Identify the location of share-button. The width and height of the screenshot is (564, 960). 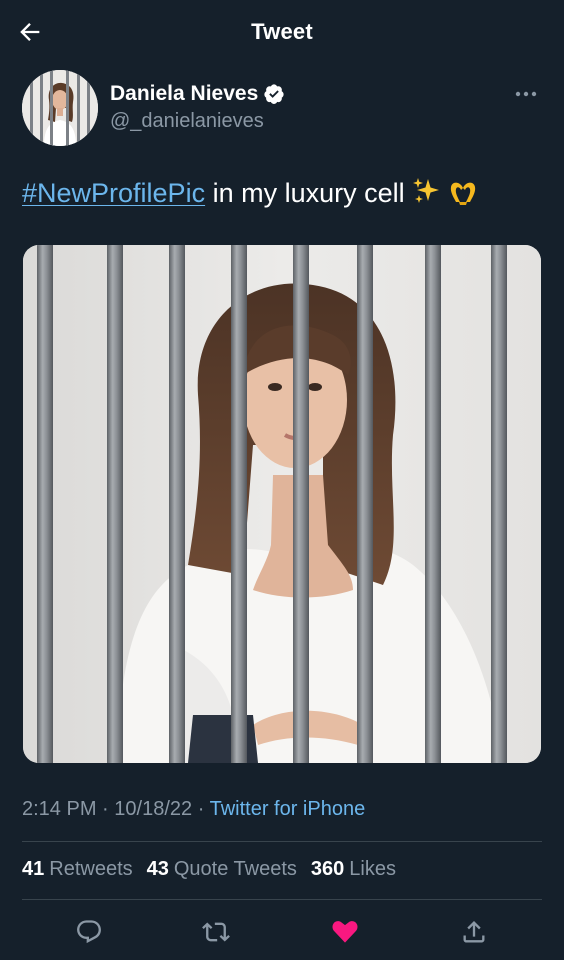
(474, 932).